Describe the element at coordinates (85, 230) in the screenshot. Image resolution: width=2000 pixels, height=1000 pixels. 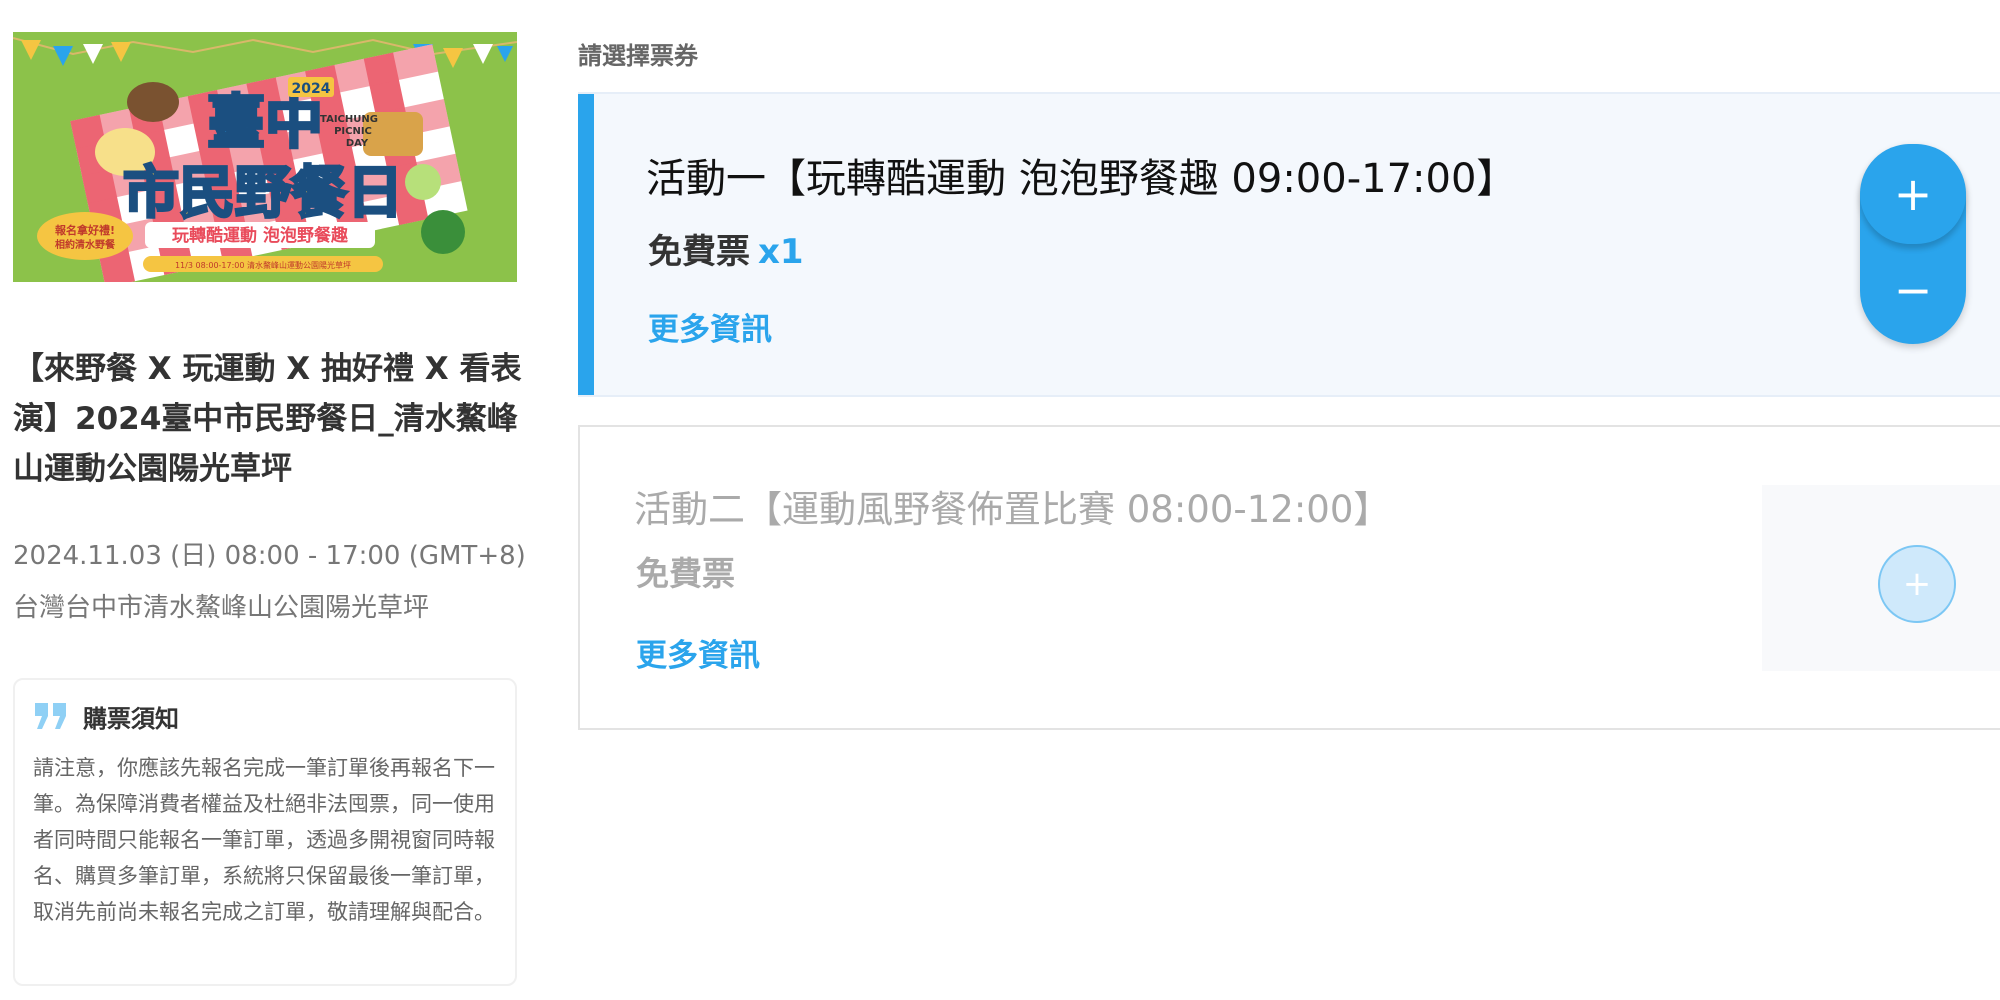
I see `svg-text: 報名拿好禮!` at that location.